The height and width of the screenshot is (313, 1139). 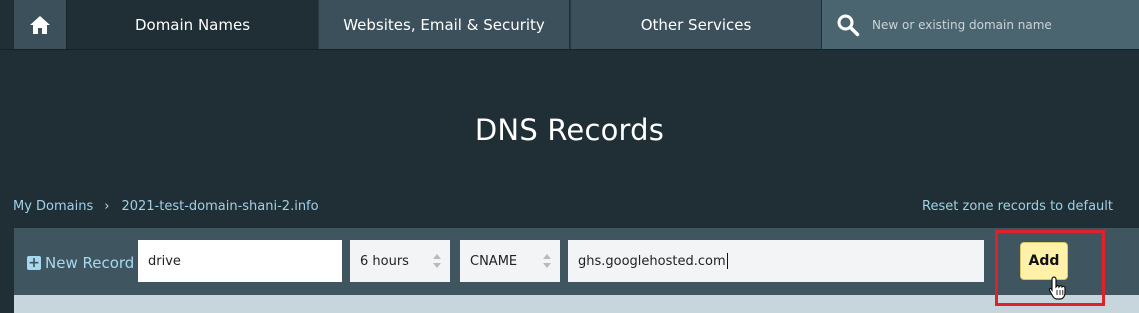 I want to click on domain-search, so click(x=980, y=25).